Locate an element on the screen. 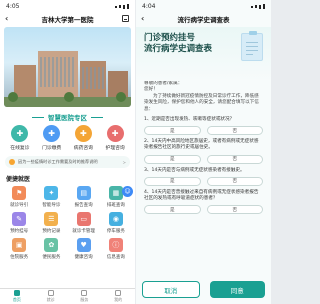 This screenshot has height=304, width=320. feature-title-text: 智慧医院专区 is located at coordinates (67, 118).